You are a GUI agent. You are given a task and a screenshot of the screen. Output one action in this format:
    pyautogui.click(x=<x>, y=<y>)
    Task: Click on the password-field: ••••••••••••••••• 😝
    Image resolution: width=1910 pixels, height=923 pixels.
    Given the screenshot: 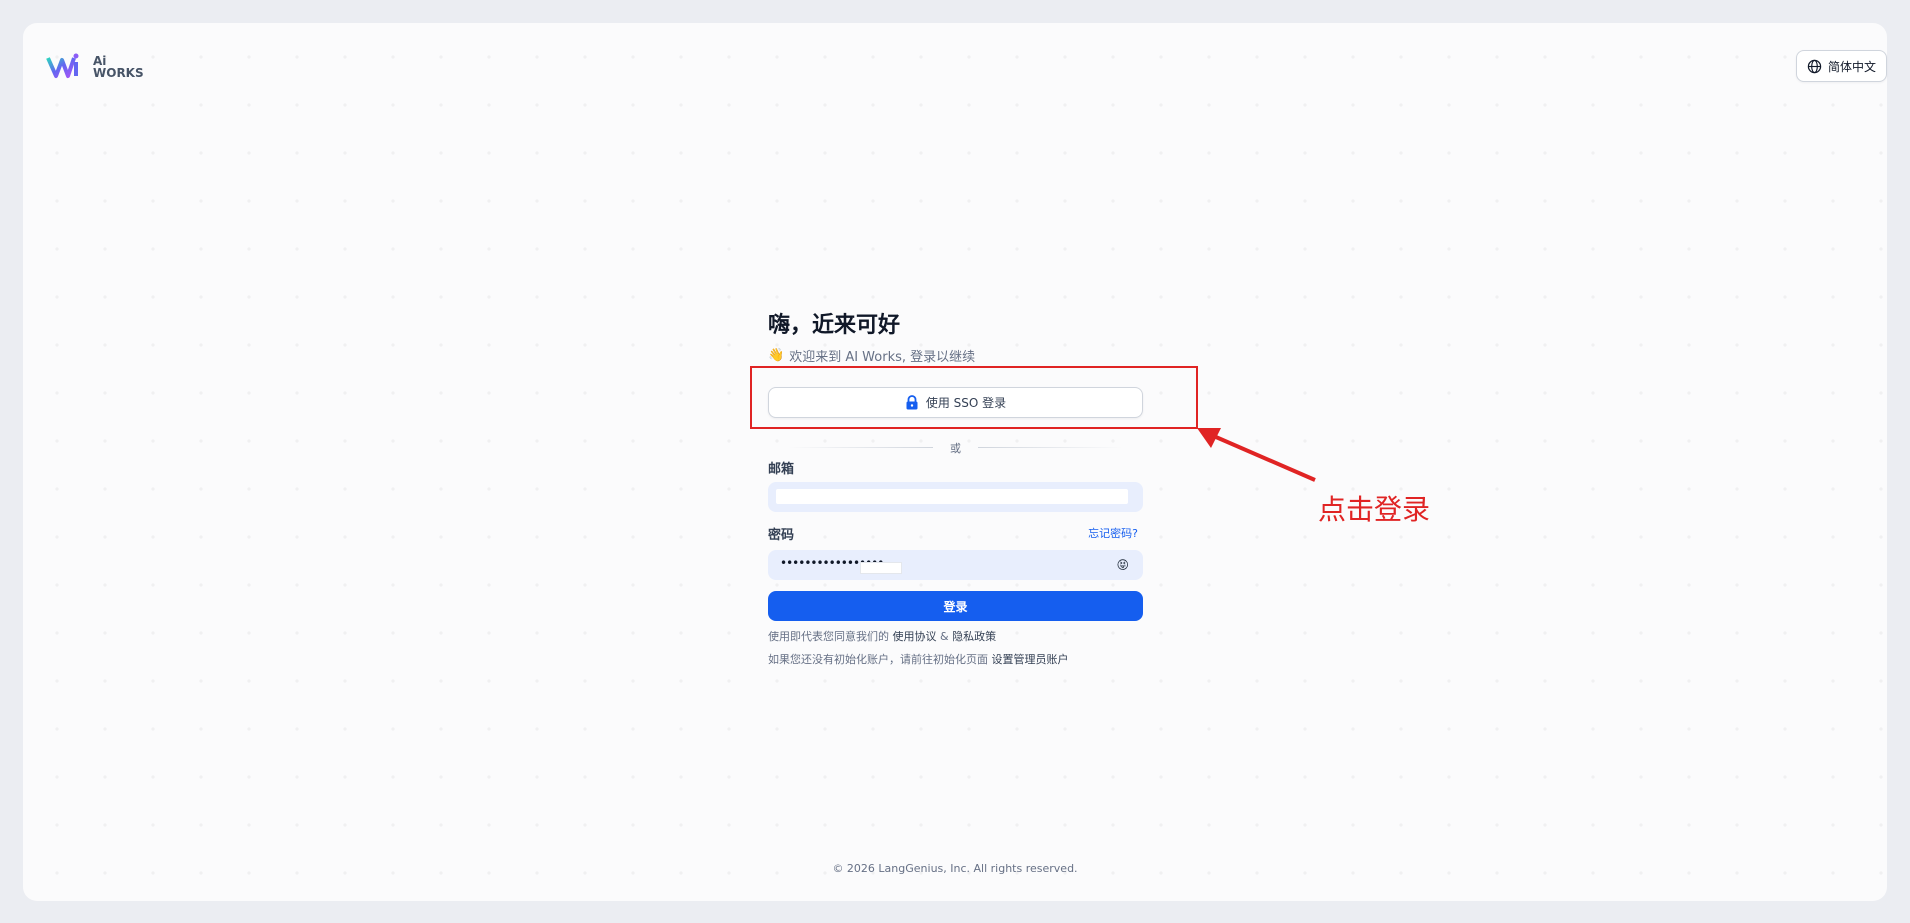 What is the action you would take?
    pyautogui.click(x=955, y=565)
    